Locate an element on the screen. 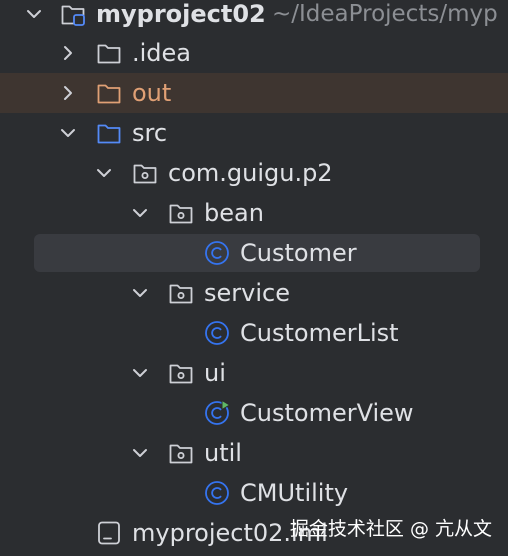 This screenshot has height=556, width=508. runnable-class-icon is located at coordinates (217, 413).